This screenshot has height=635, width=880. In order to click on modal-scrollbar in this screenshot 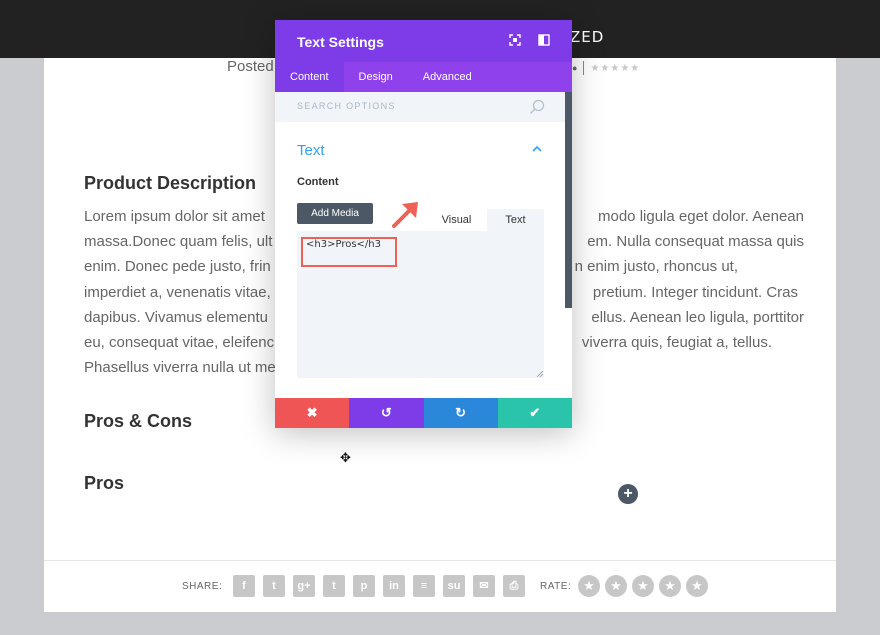, I will do `click(568, 200)`.